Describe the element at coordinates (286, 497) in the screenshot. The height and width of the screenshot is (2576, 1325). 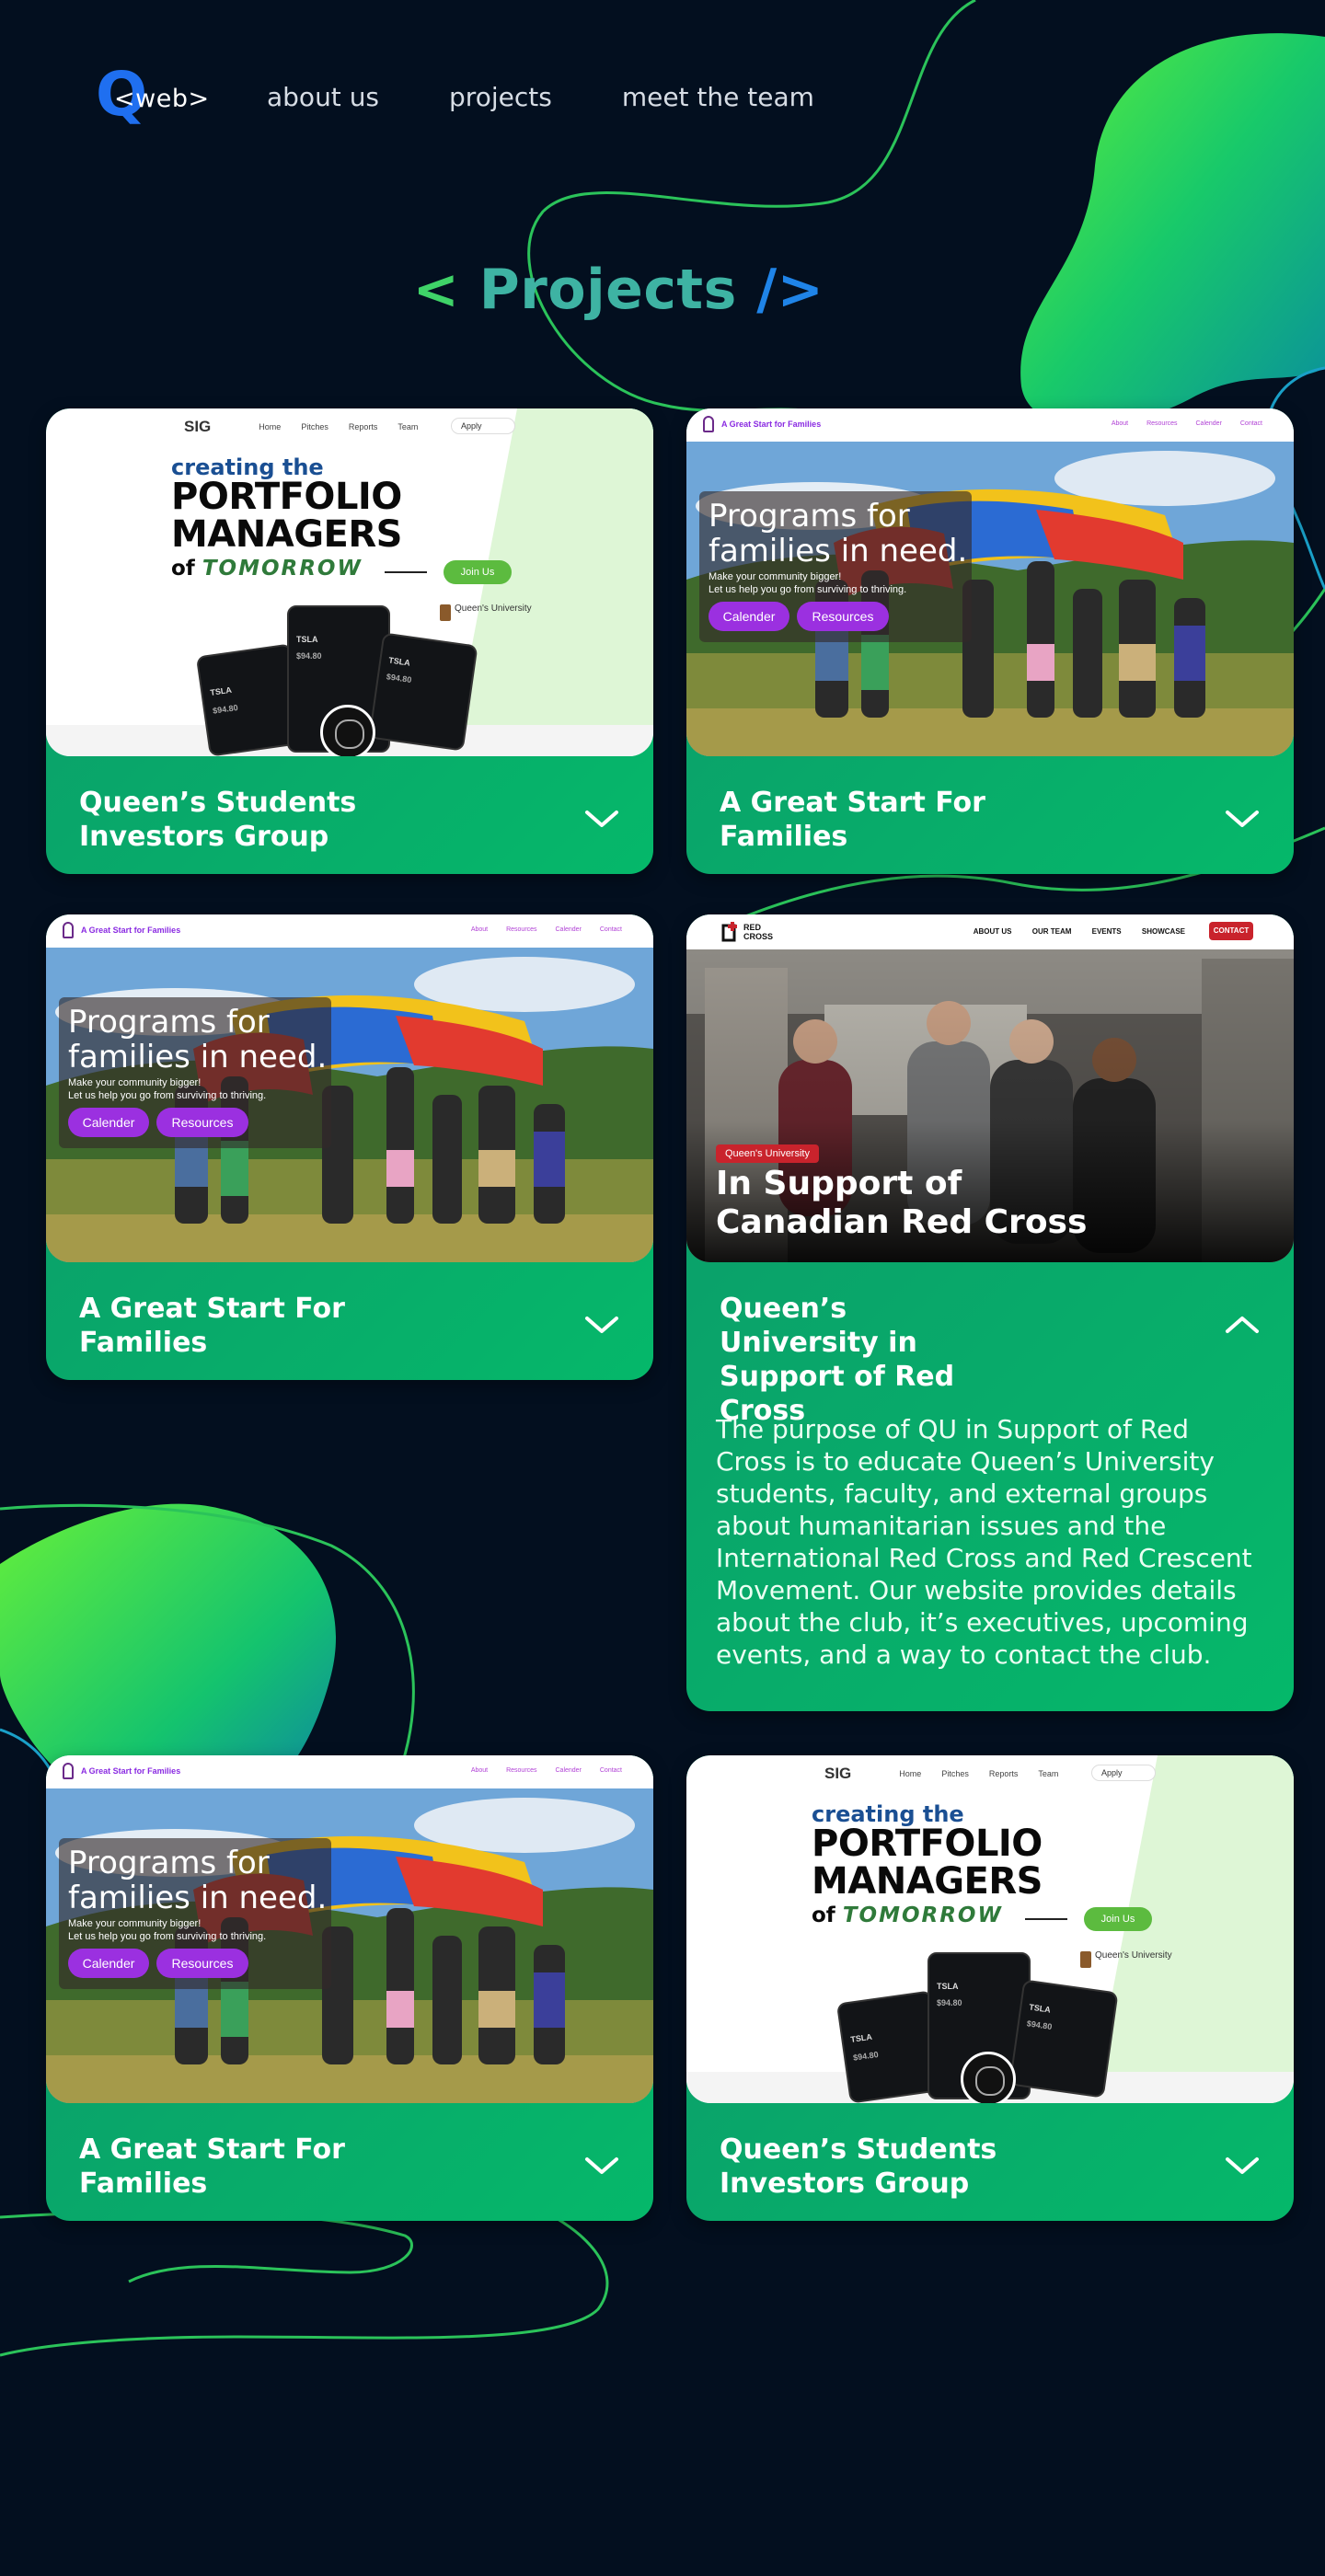
I see `sig-line2a: PORTFOLIO` at that location.